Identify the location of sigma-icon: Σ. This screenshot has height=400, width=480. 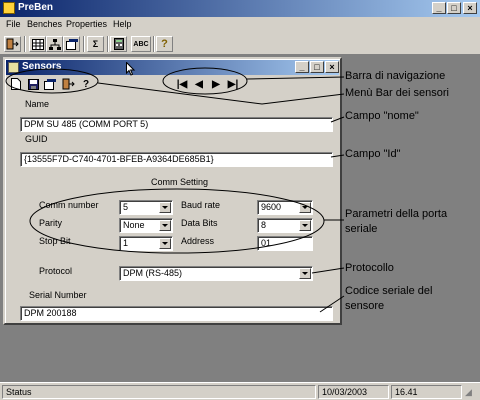
(95, 44).